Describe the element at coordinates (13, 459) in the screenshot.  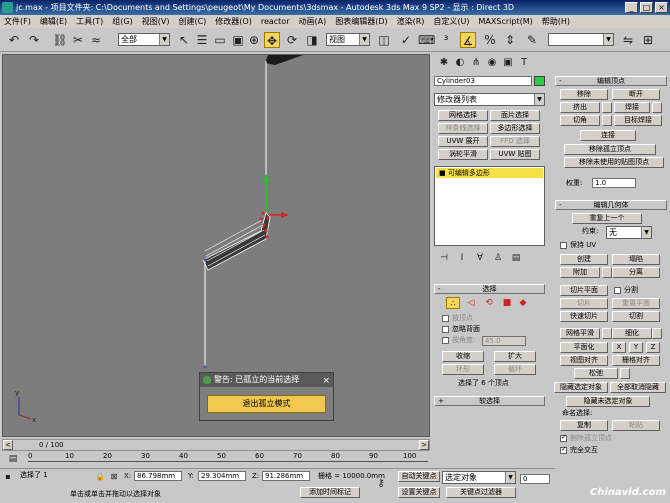
I see `curve-editor-icon: ▤` at that location.